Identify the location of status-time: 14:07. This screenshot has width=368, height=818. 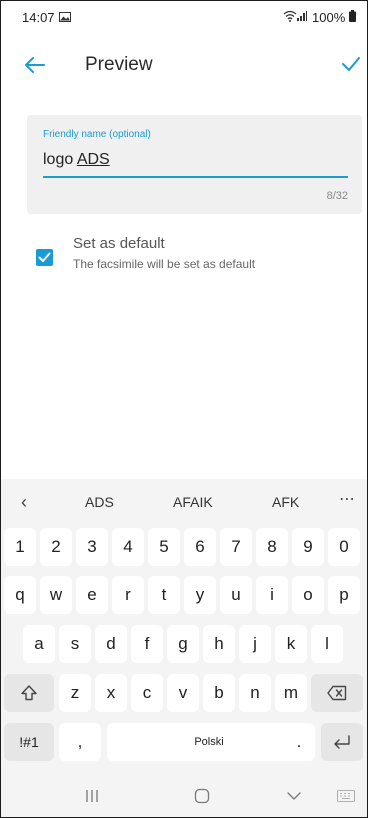
(38, 17).